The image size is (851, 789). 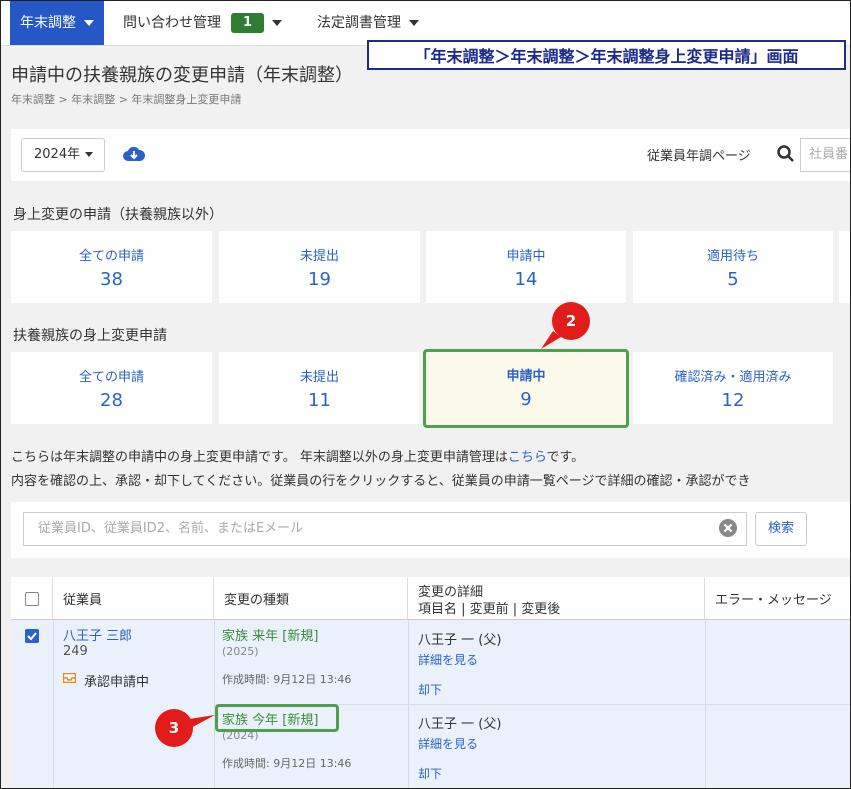 I want to click on header-employee: 従業員, so click(x=133, y=598).